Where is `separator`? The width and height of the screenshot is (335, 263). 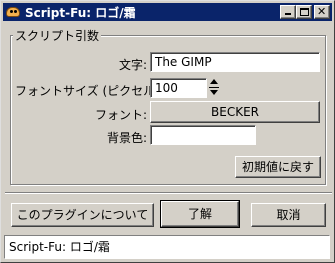 separator is located at coordinates (168, 193).